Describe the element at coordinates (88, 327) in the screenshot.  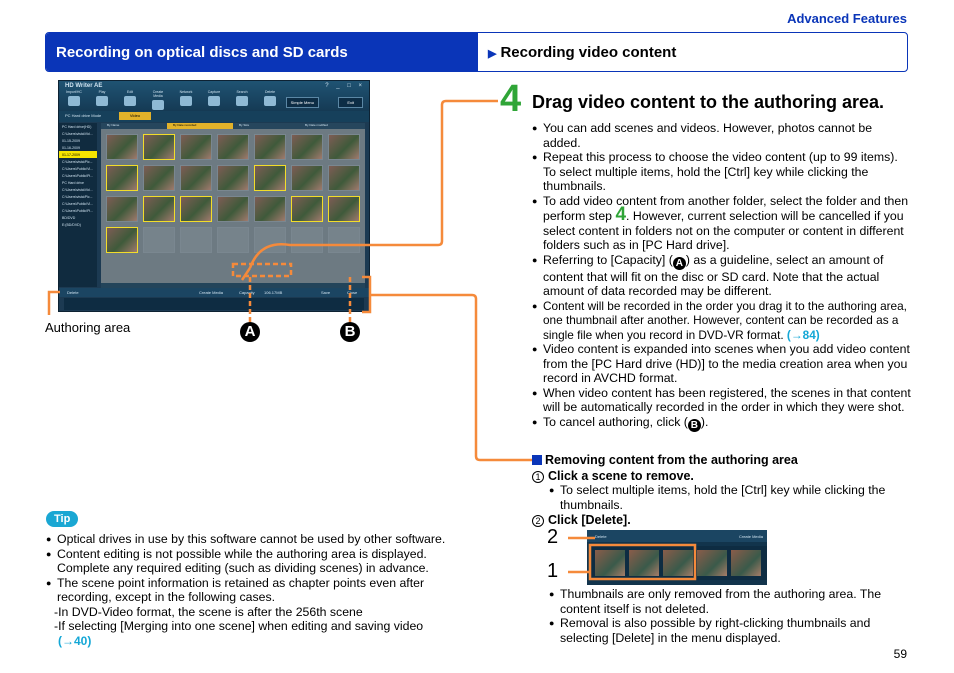
I see `authoring-area-label: Authoring area` at that location.